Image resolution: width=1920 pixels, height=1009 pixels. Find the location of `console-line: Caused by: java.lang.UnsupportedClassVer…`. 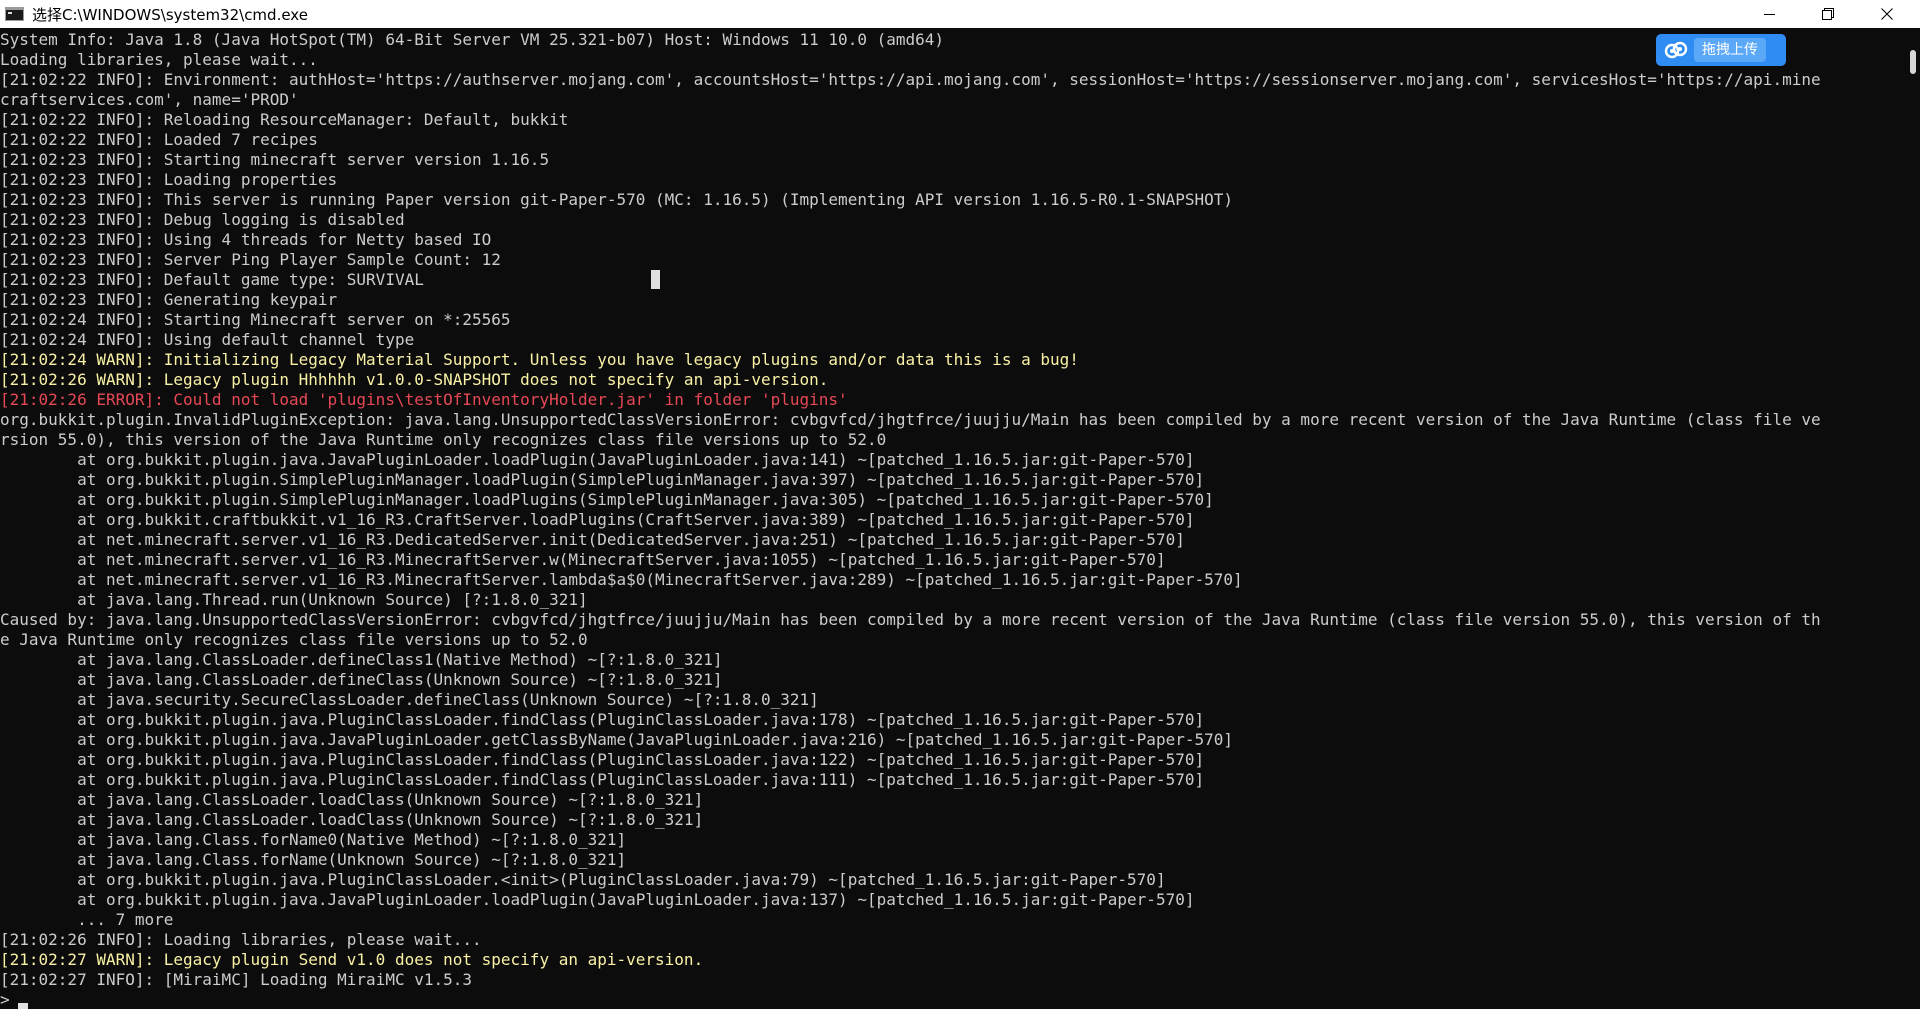

console-line: Caused by: java.lang.UnsupportedClassVer… is located at coordinates (910, 619).